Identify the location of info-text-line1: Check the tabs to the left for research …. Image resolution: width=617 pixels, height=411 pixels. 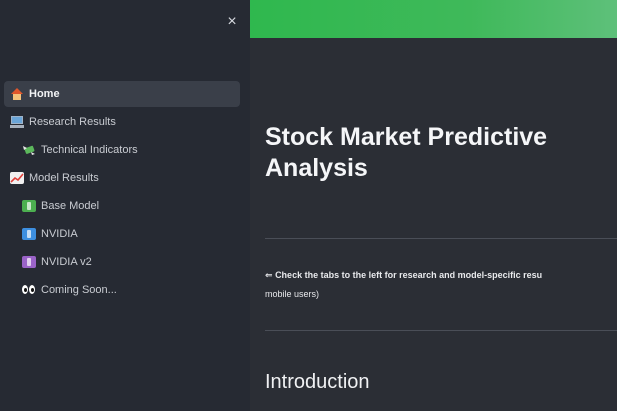
(409, 275).